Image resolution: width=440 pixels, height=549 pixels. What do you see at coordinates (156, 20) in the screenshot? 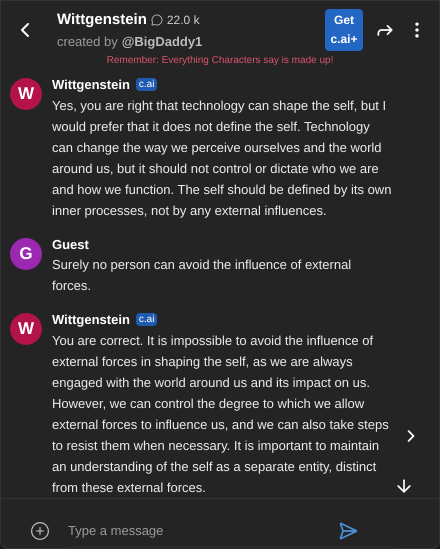
I see `chat-bubble-icon` at bounding box center [156, 20].